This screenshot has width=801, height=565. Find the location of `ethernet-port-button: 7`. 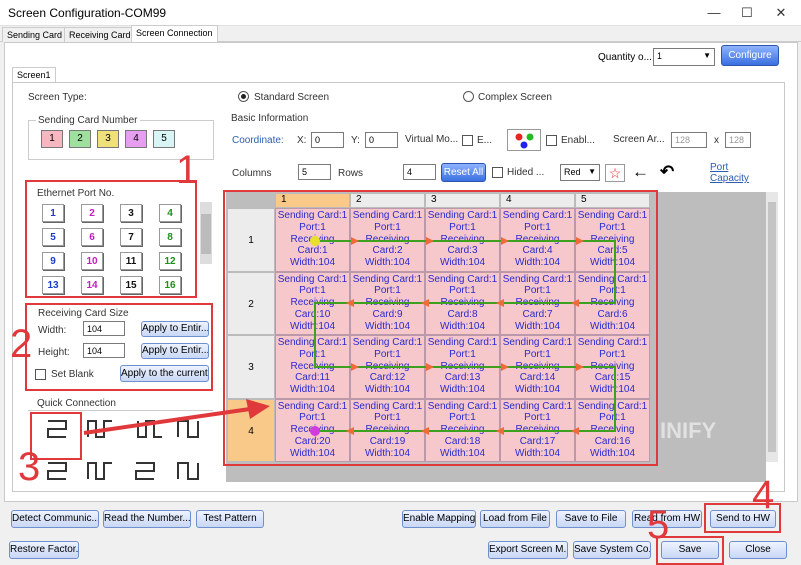

ethernet-port-button: 7 is located at coordinates (131, 237).